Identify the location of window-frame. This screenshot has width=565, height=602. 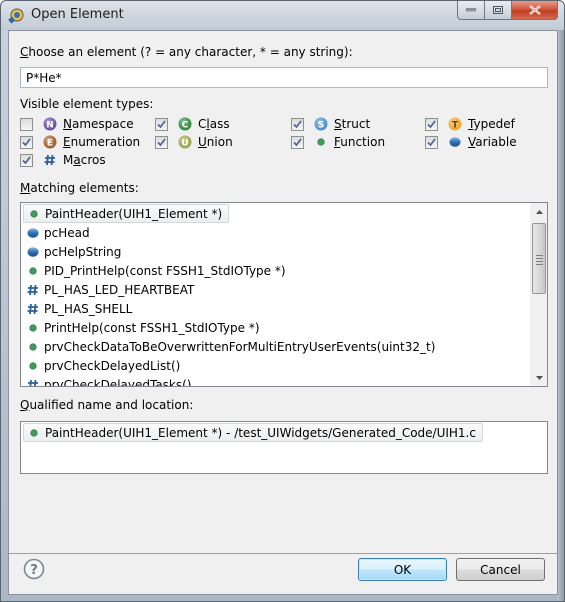
(560, 315).